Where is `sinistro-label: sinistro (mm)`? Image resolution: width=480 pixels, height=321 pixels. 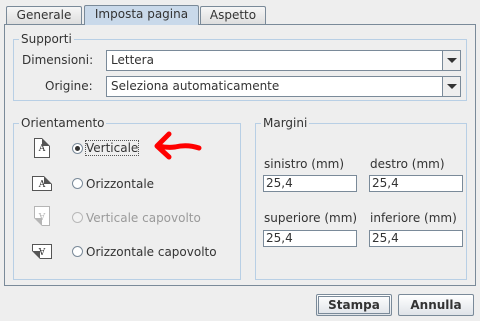
sinistro-label: sinistro (mm) is located at coordinates (304, 164).